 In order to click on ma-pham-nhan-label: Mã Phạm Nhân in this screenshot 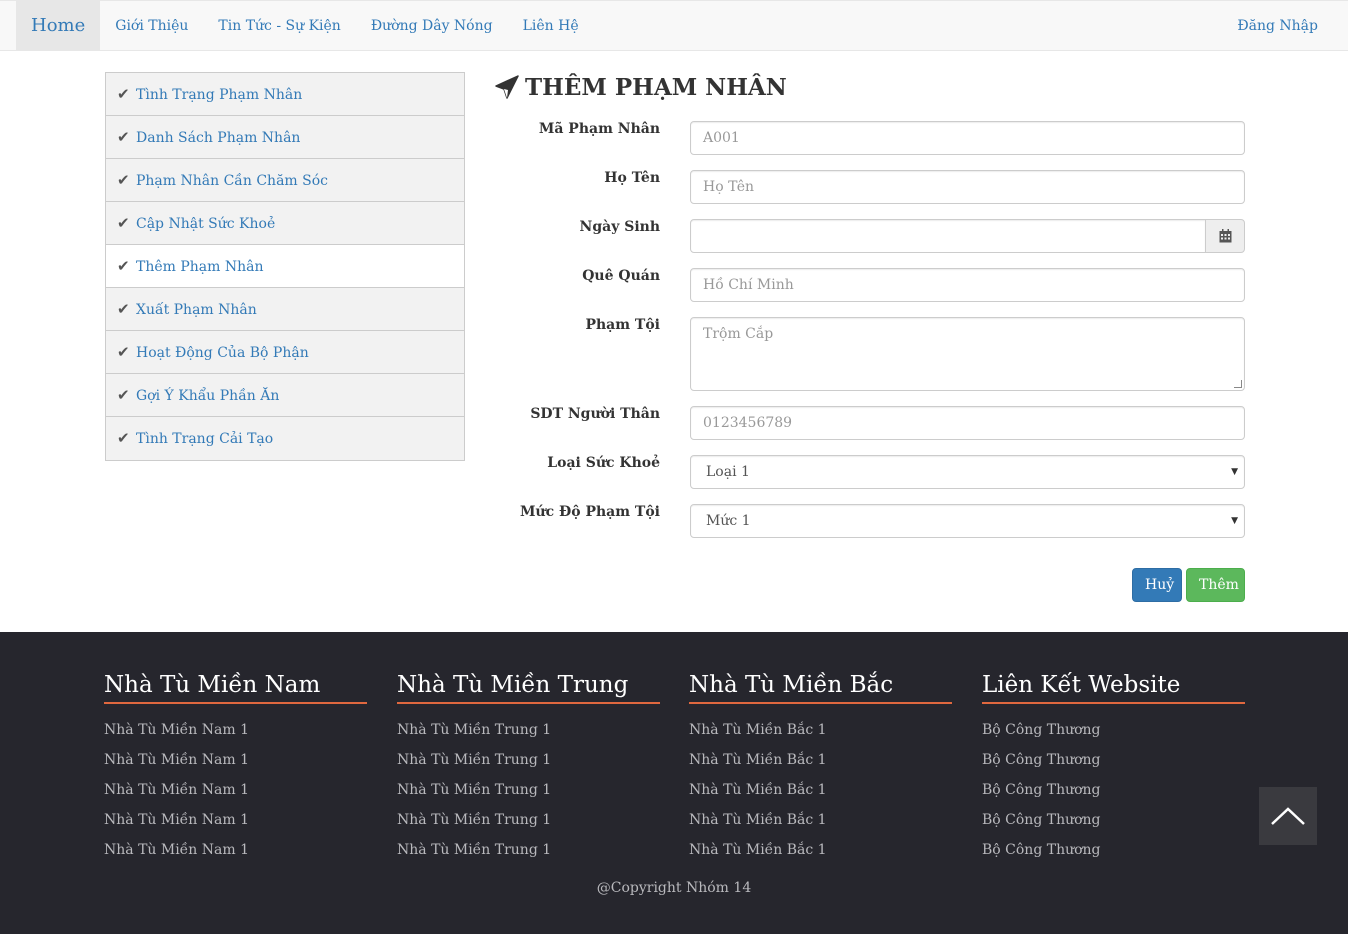, I will do `click(599, 129)`.